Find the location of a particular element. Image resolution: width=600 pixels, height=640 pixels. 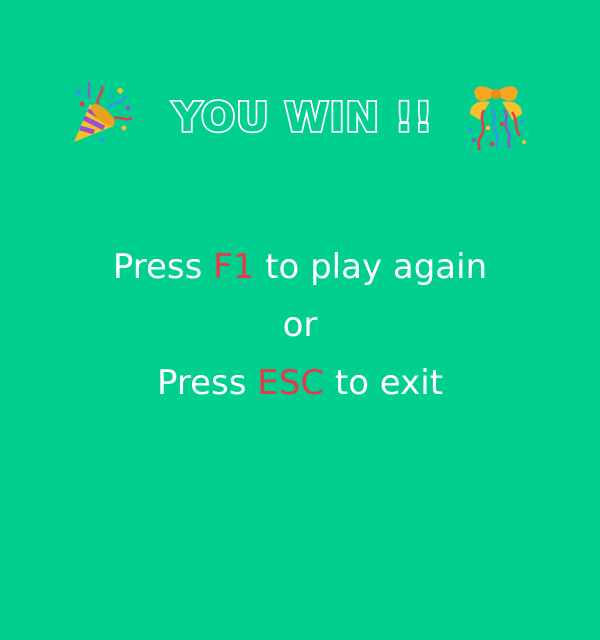

confetti-ball-icon is located at coordinates (496, 118).